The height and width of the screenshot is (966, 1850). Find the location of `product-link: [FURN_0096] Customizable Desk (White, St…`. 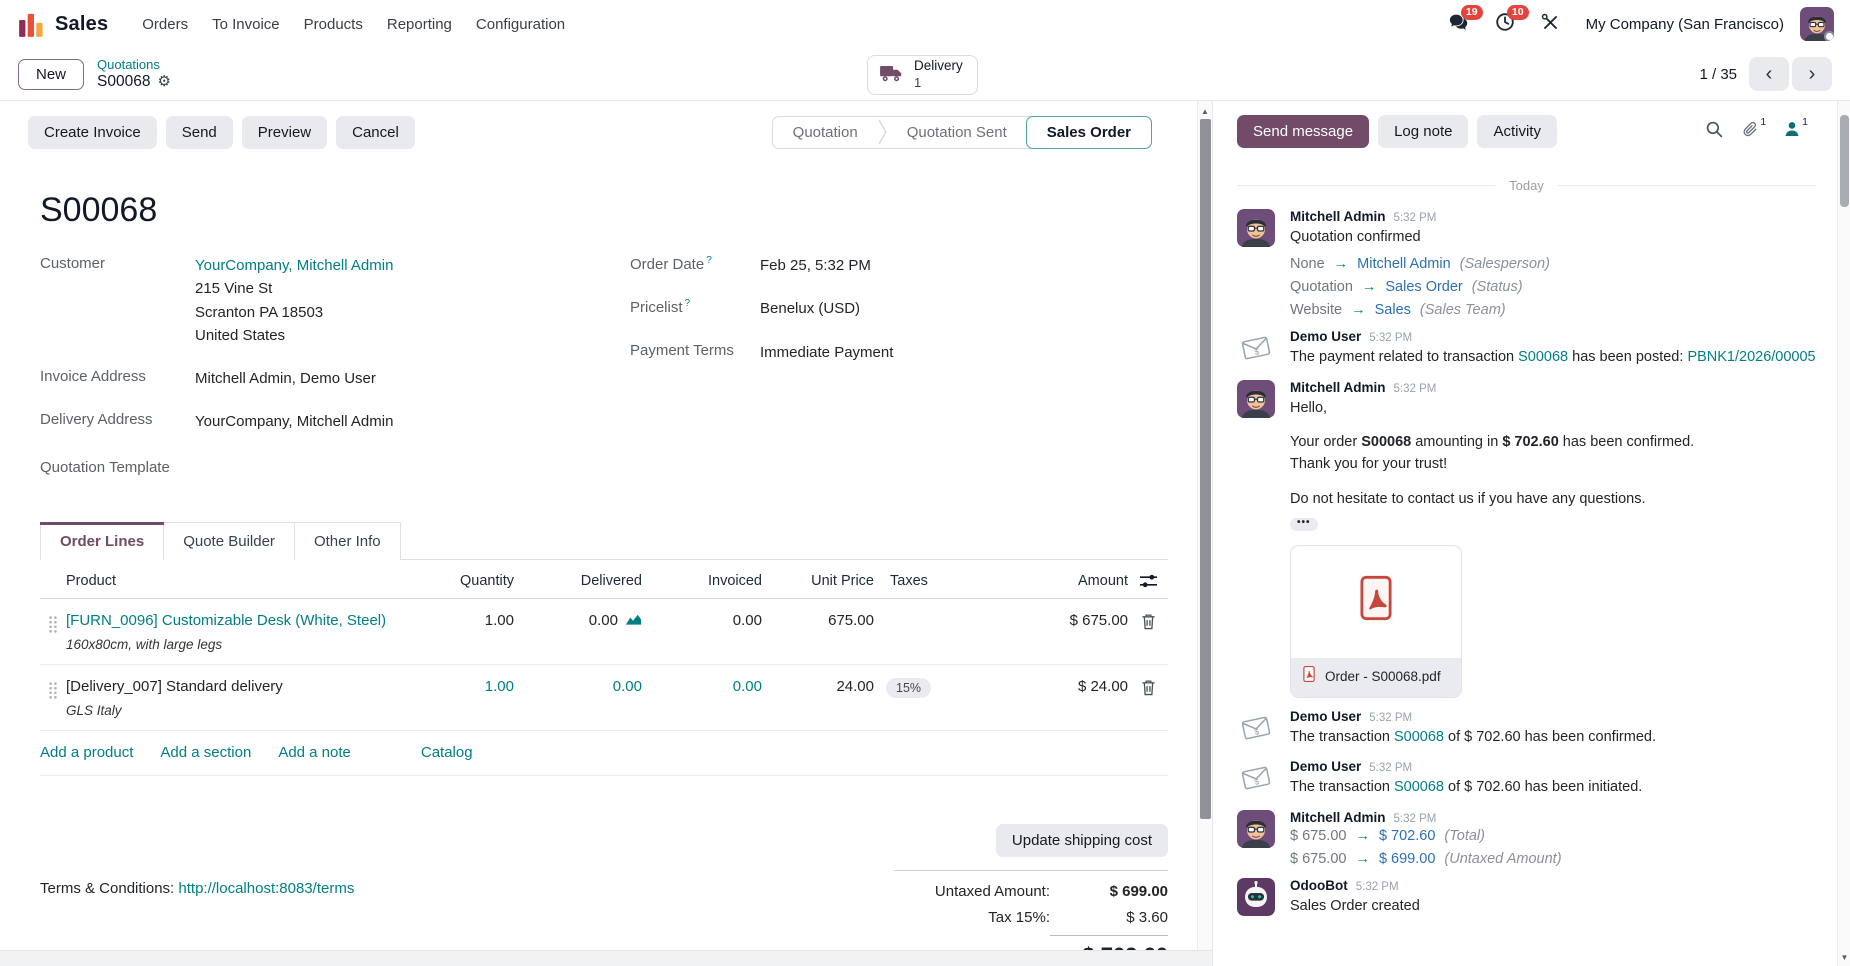

product-link: [FURN_0096] Customizable Desk (White, St… is located at coordinates (226, 620).